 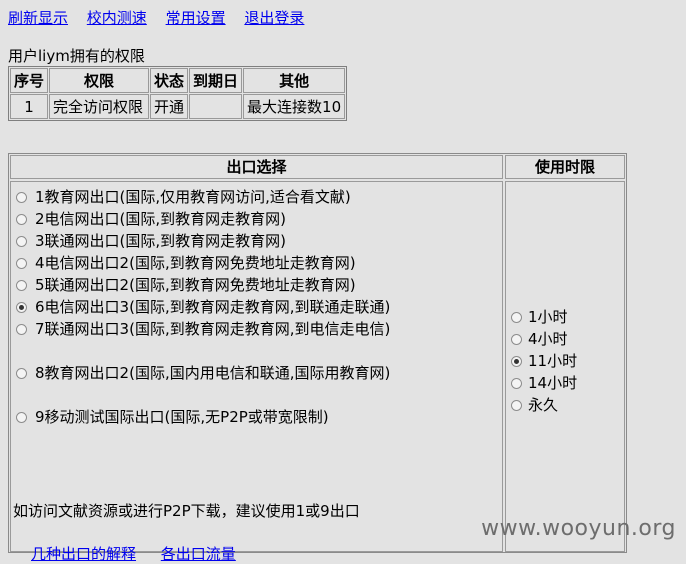 I want to click on exit-option: 6电信网出口3(国际,到教育网走教育网,到联通走联通), so click(x=203, y=306).